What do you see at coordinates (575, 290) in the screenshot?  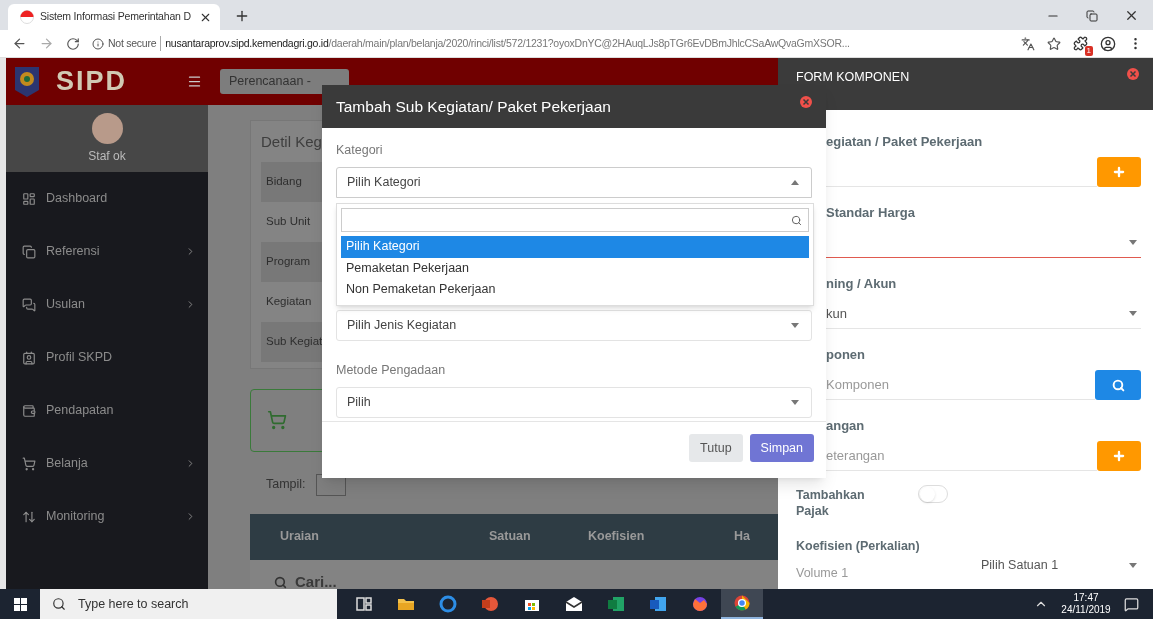 I see `dropdown-option: Non Pemaketan Pekerjaan` at bounding box center [575, 290].